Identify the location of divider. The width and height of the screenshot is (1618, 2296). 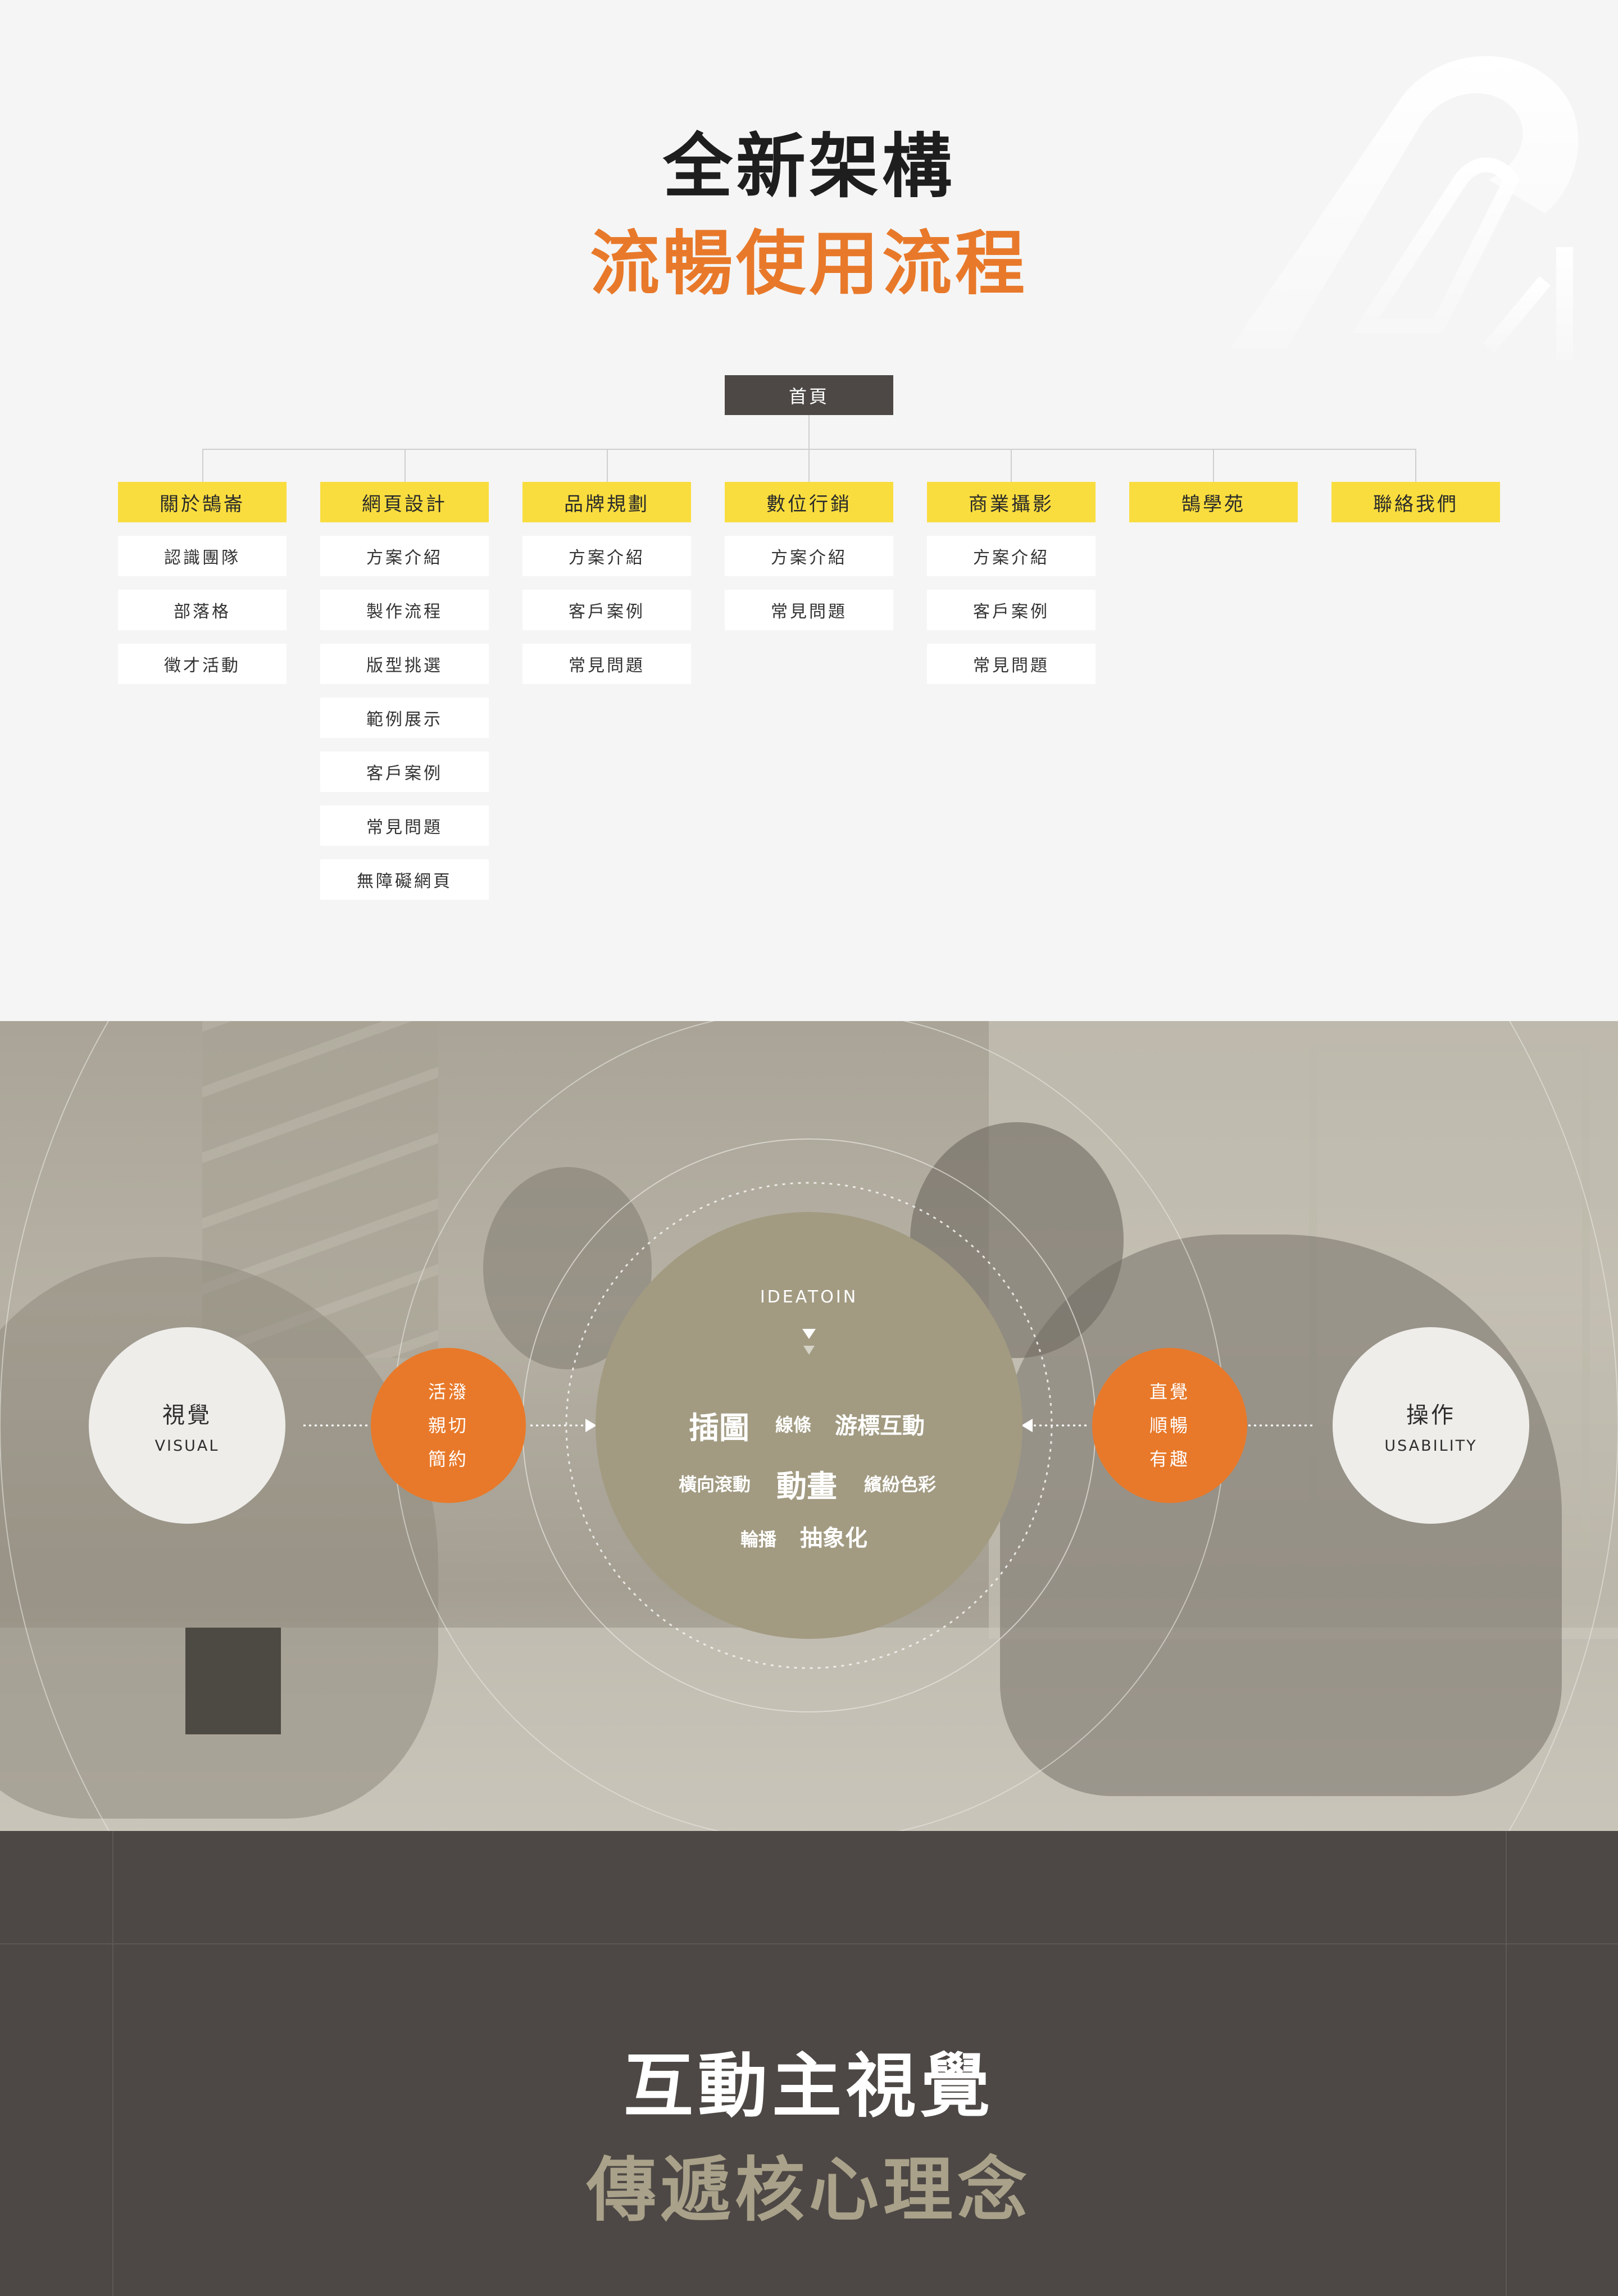
(809, 1944).